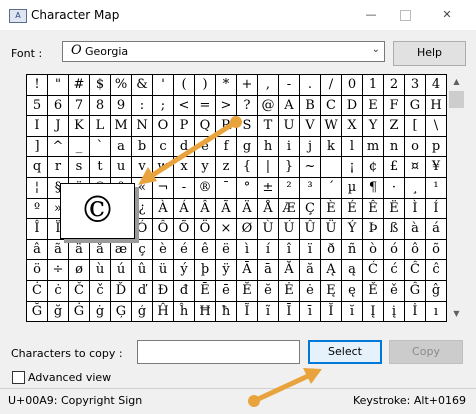 Image resolution: width=476 pixels, height=414 pixels. I want to click on character-cell: ×, so click(226, 229).